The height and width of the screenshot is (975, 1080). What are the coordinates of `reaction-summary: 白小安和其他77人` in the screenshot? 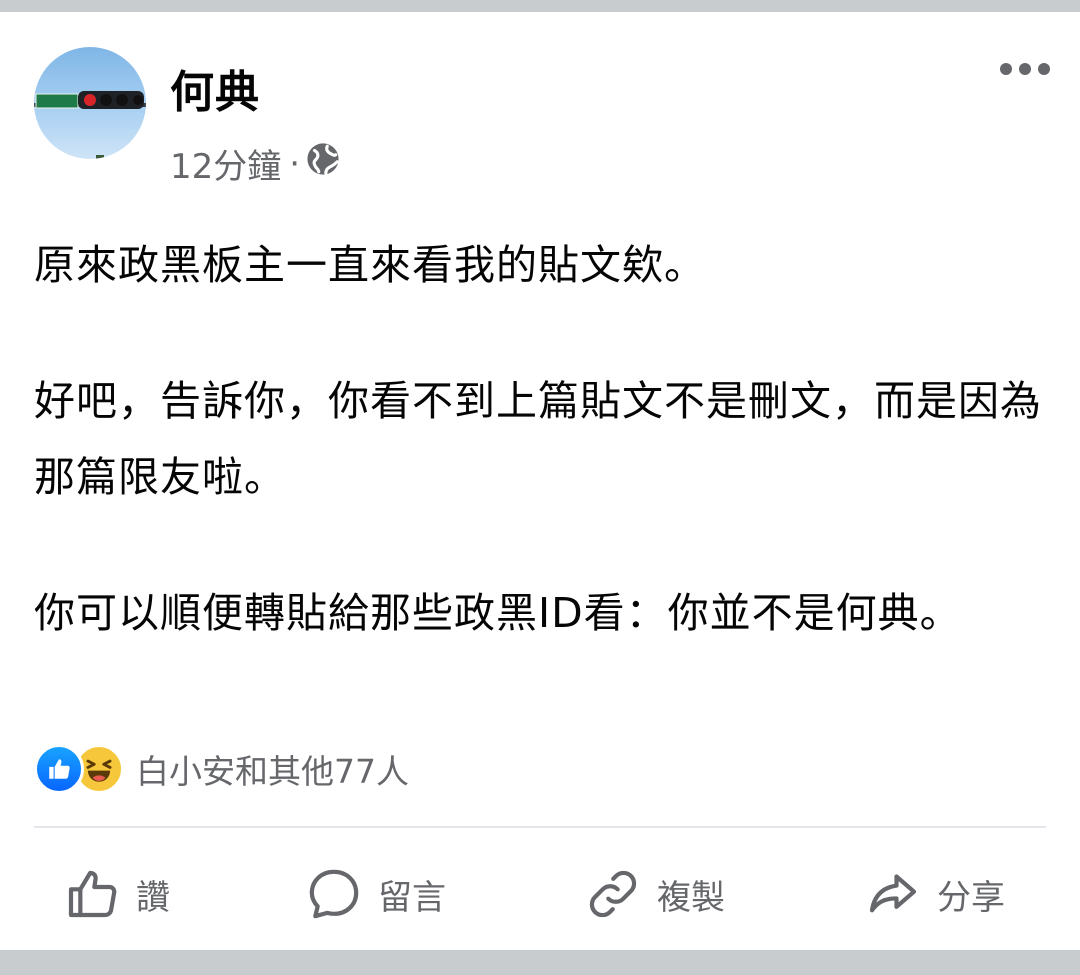 It's located at (221, 769).